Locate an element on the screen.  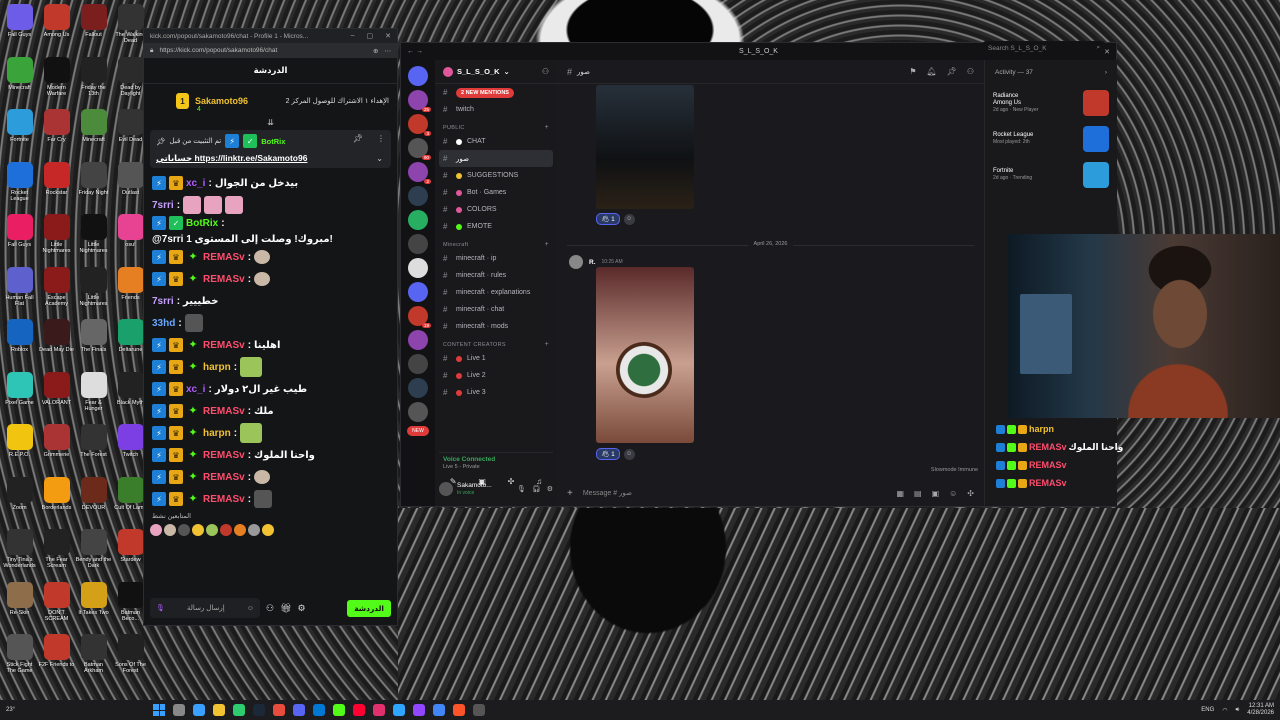
edge-icon is located at coordinates (319, 710).